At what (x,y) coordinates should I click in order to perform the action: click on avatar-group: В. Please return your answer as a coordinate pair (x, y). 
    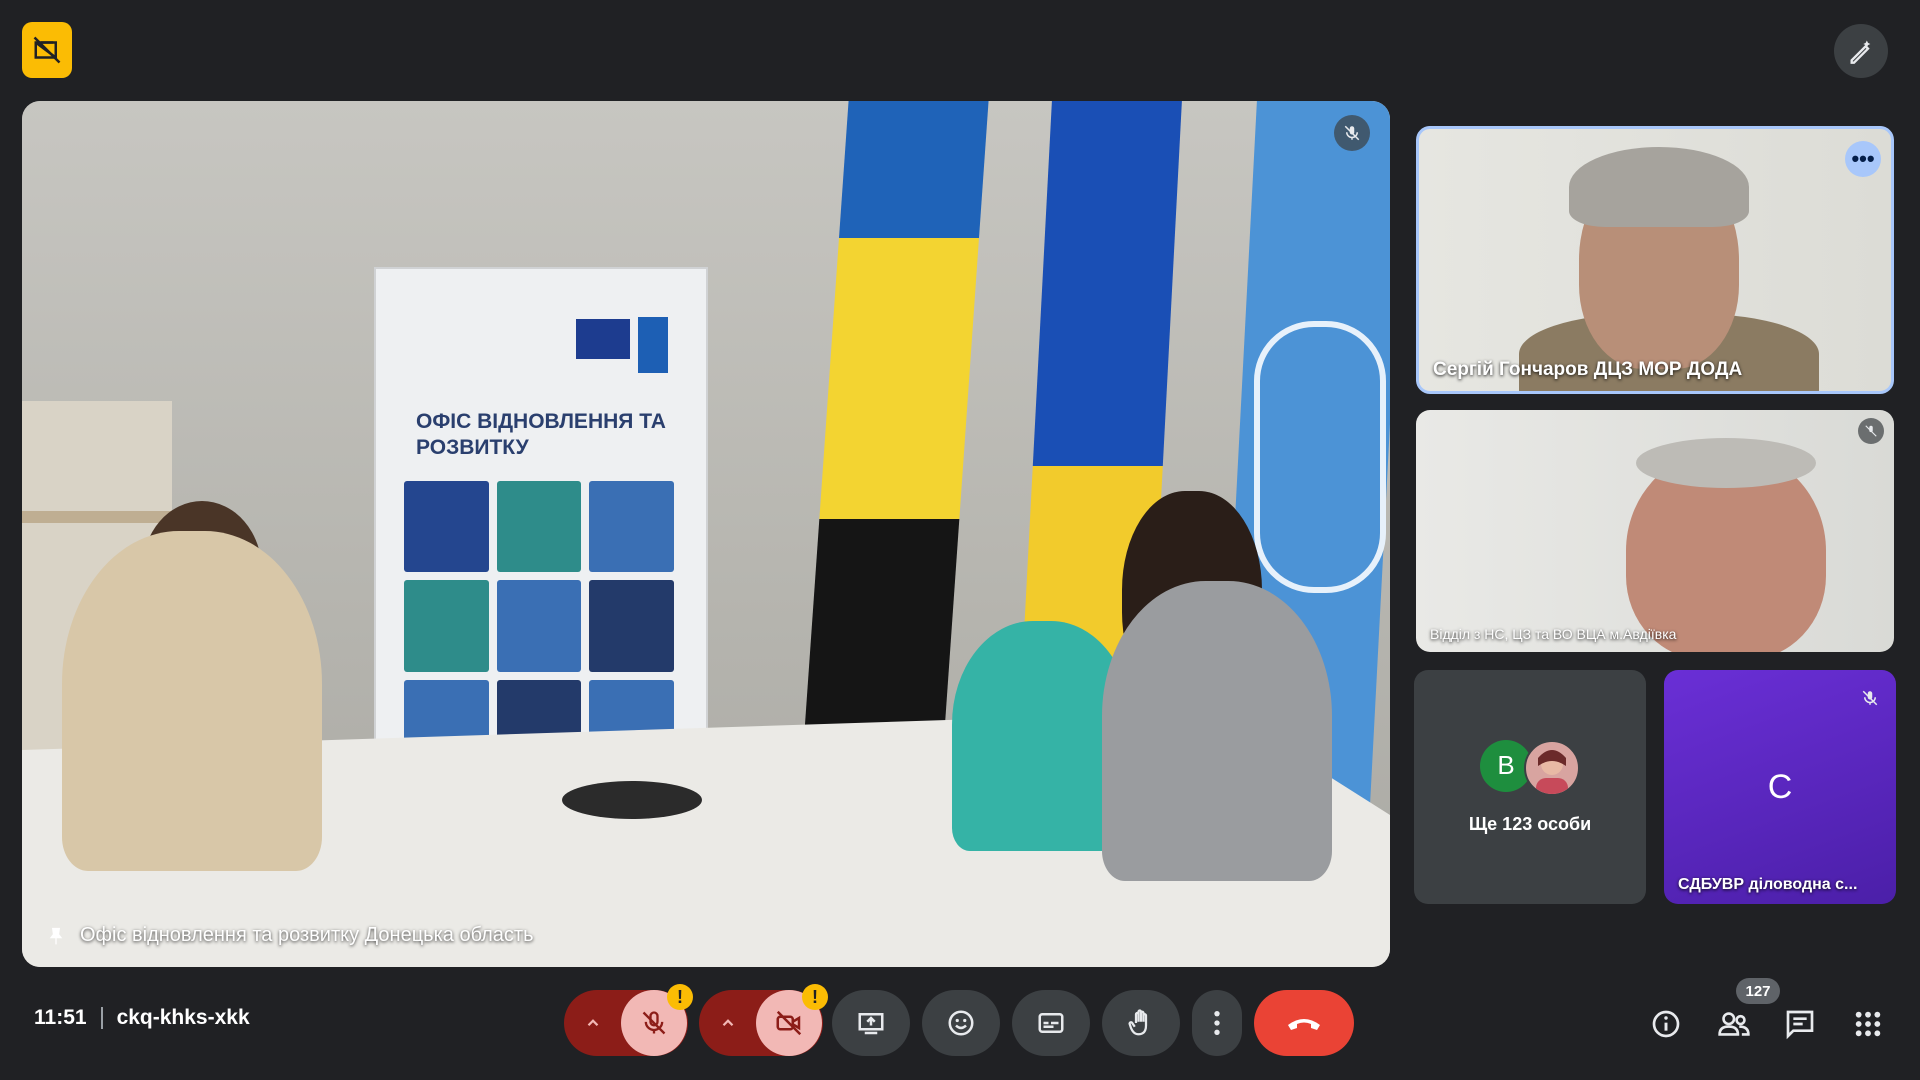
    Looking at the image, I should click on (1530, 767).